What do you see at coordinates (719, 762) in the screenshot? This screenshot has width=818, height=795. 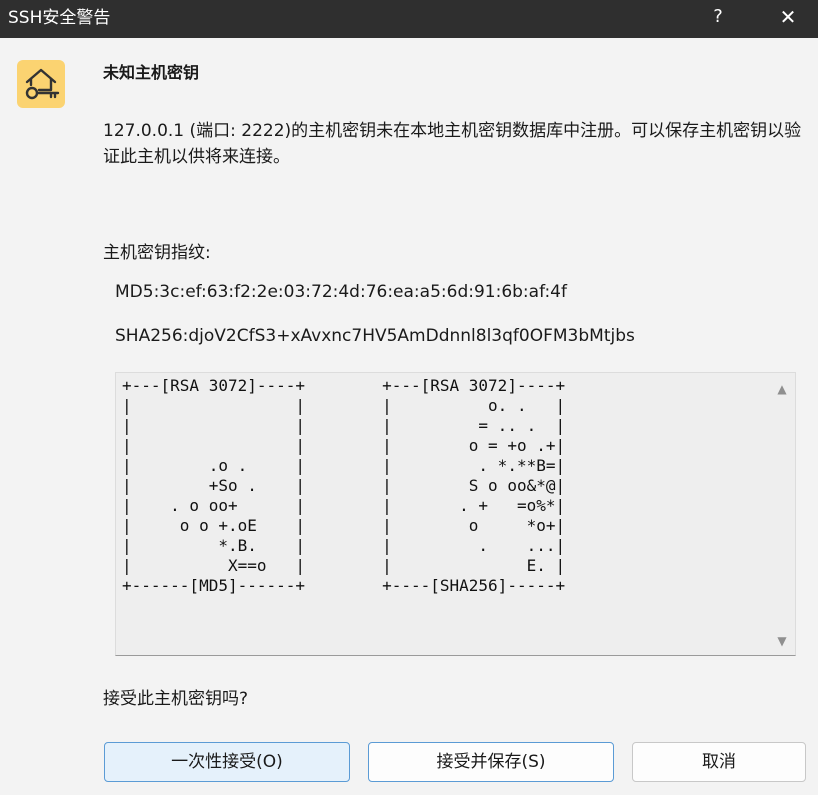 I see `cancel-button: 取消` at bounding box center [719, 762].